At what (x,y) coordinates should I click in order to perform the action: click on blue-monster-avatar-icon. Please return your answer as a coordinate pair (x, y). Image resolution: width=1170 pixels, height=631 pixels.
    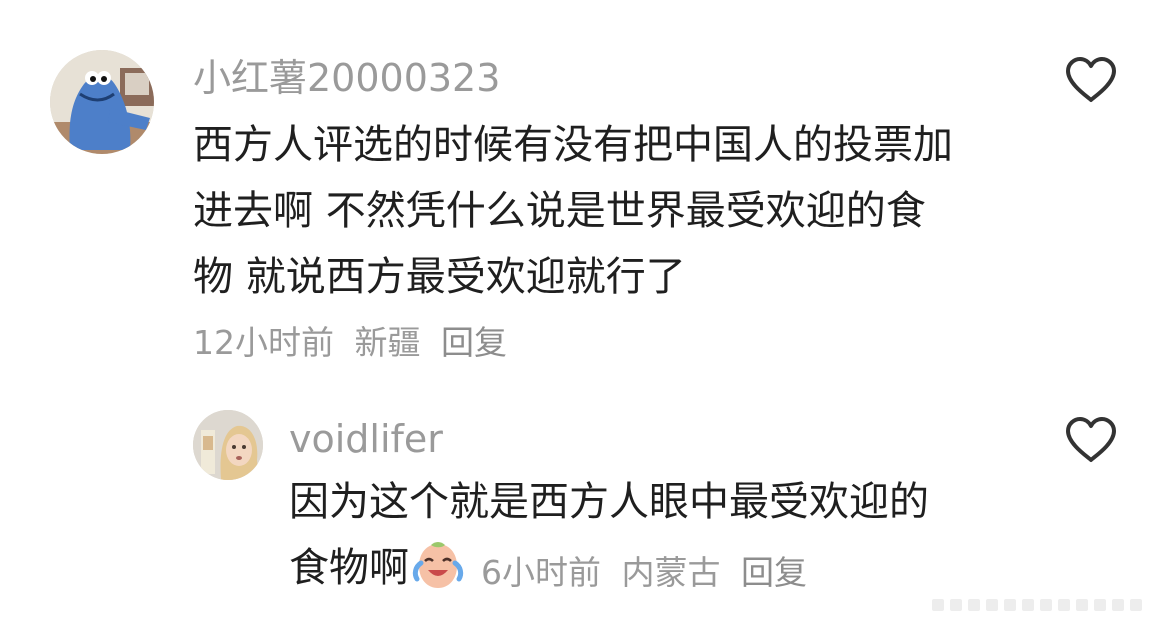
    Looking at the image, I should click on (102, 102).